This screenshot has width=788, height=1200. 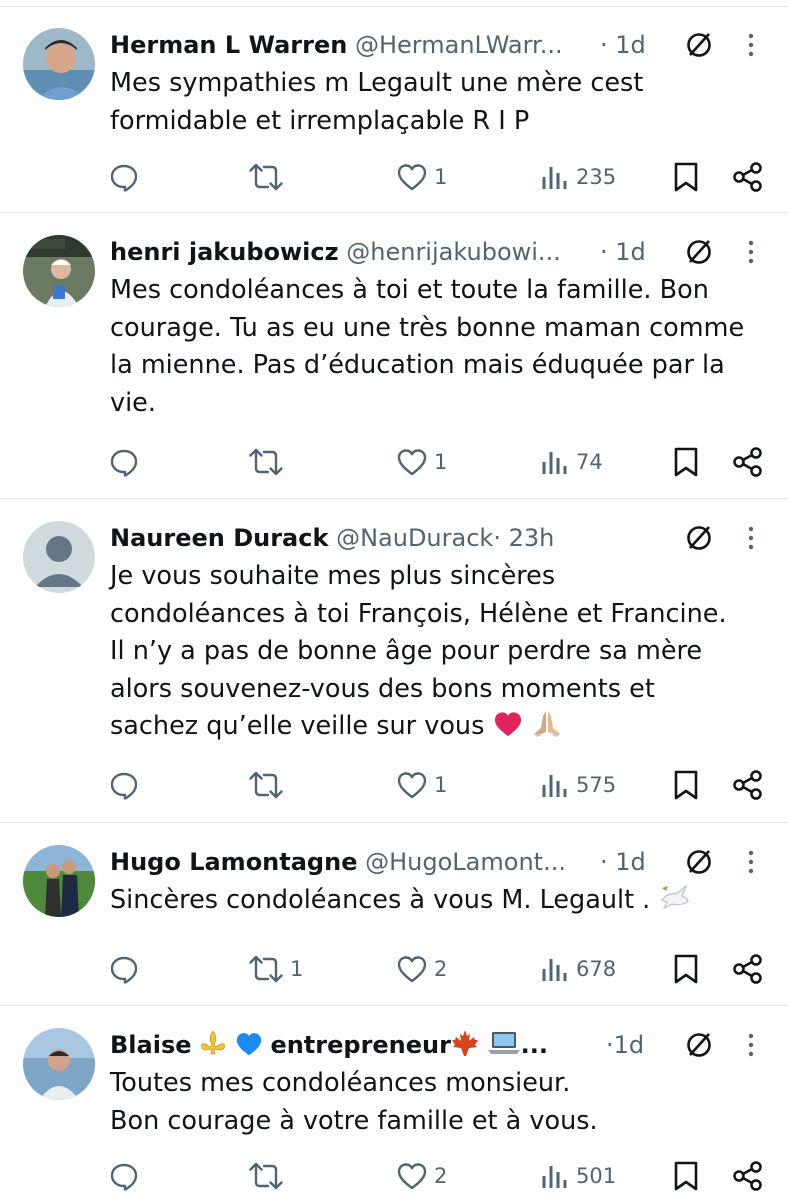 I want to click on views-button: 74, so click(x=571, y=462).